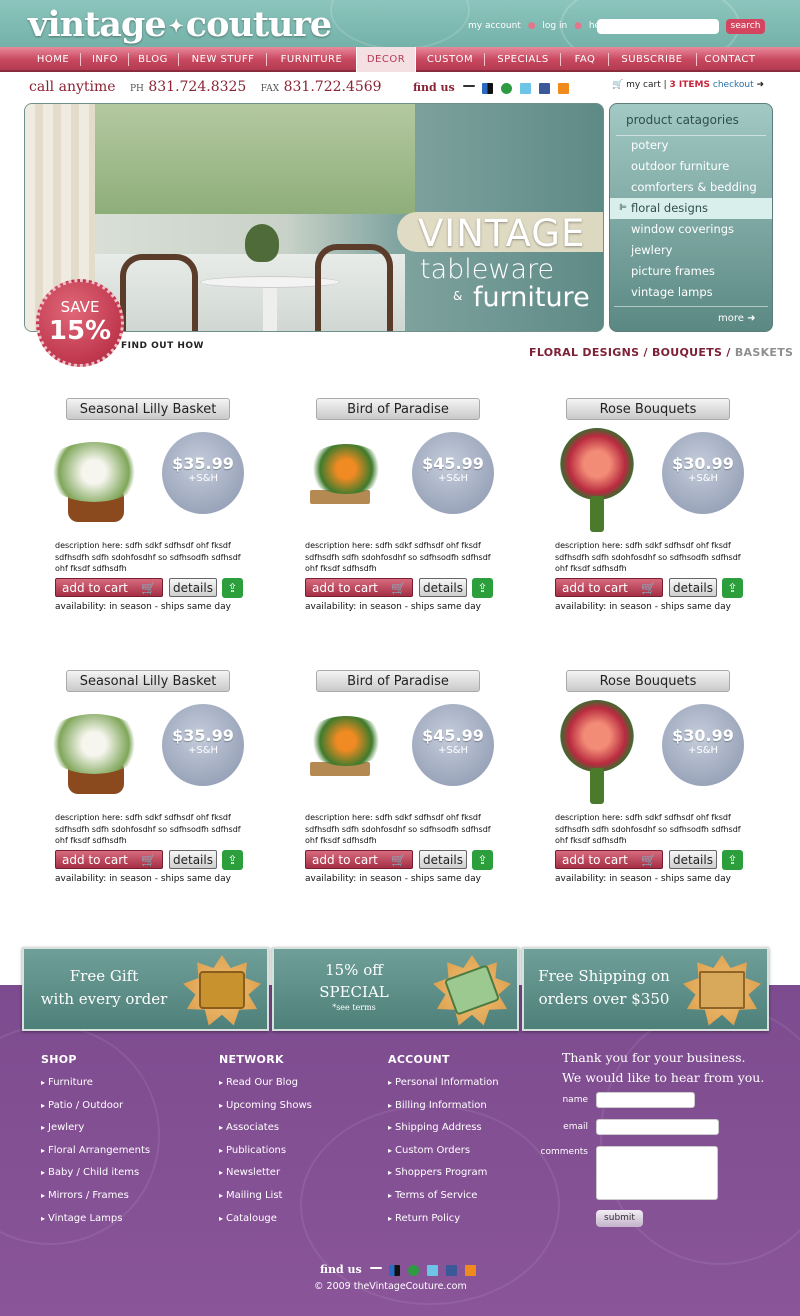 This screenshot has height=1316, width=800. I want to click on footer-link-account: Shoppers Program, so click(437, 1172).